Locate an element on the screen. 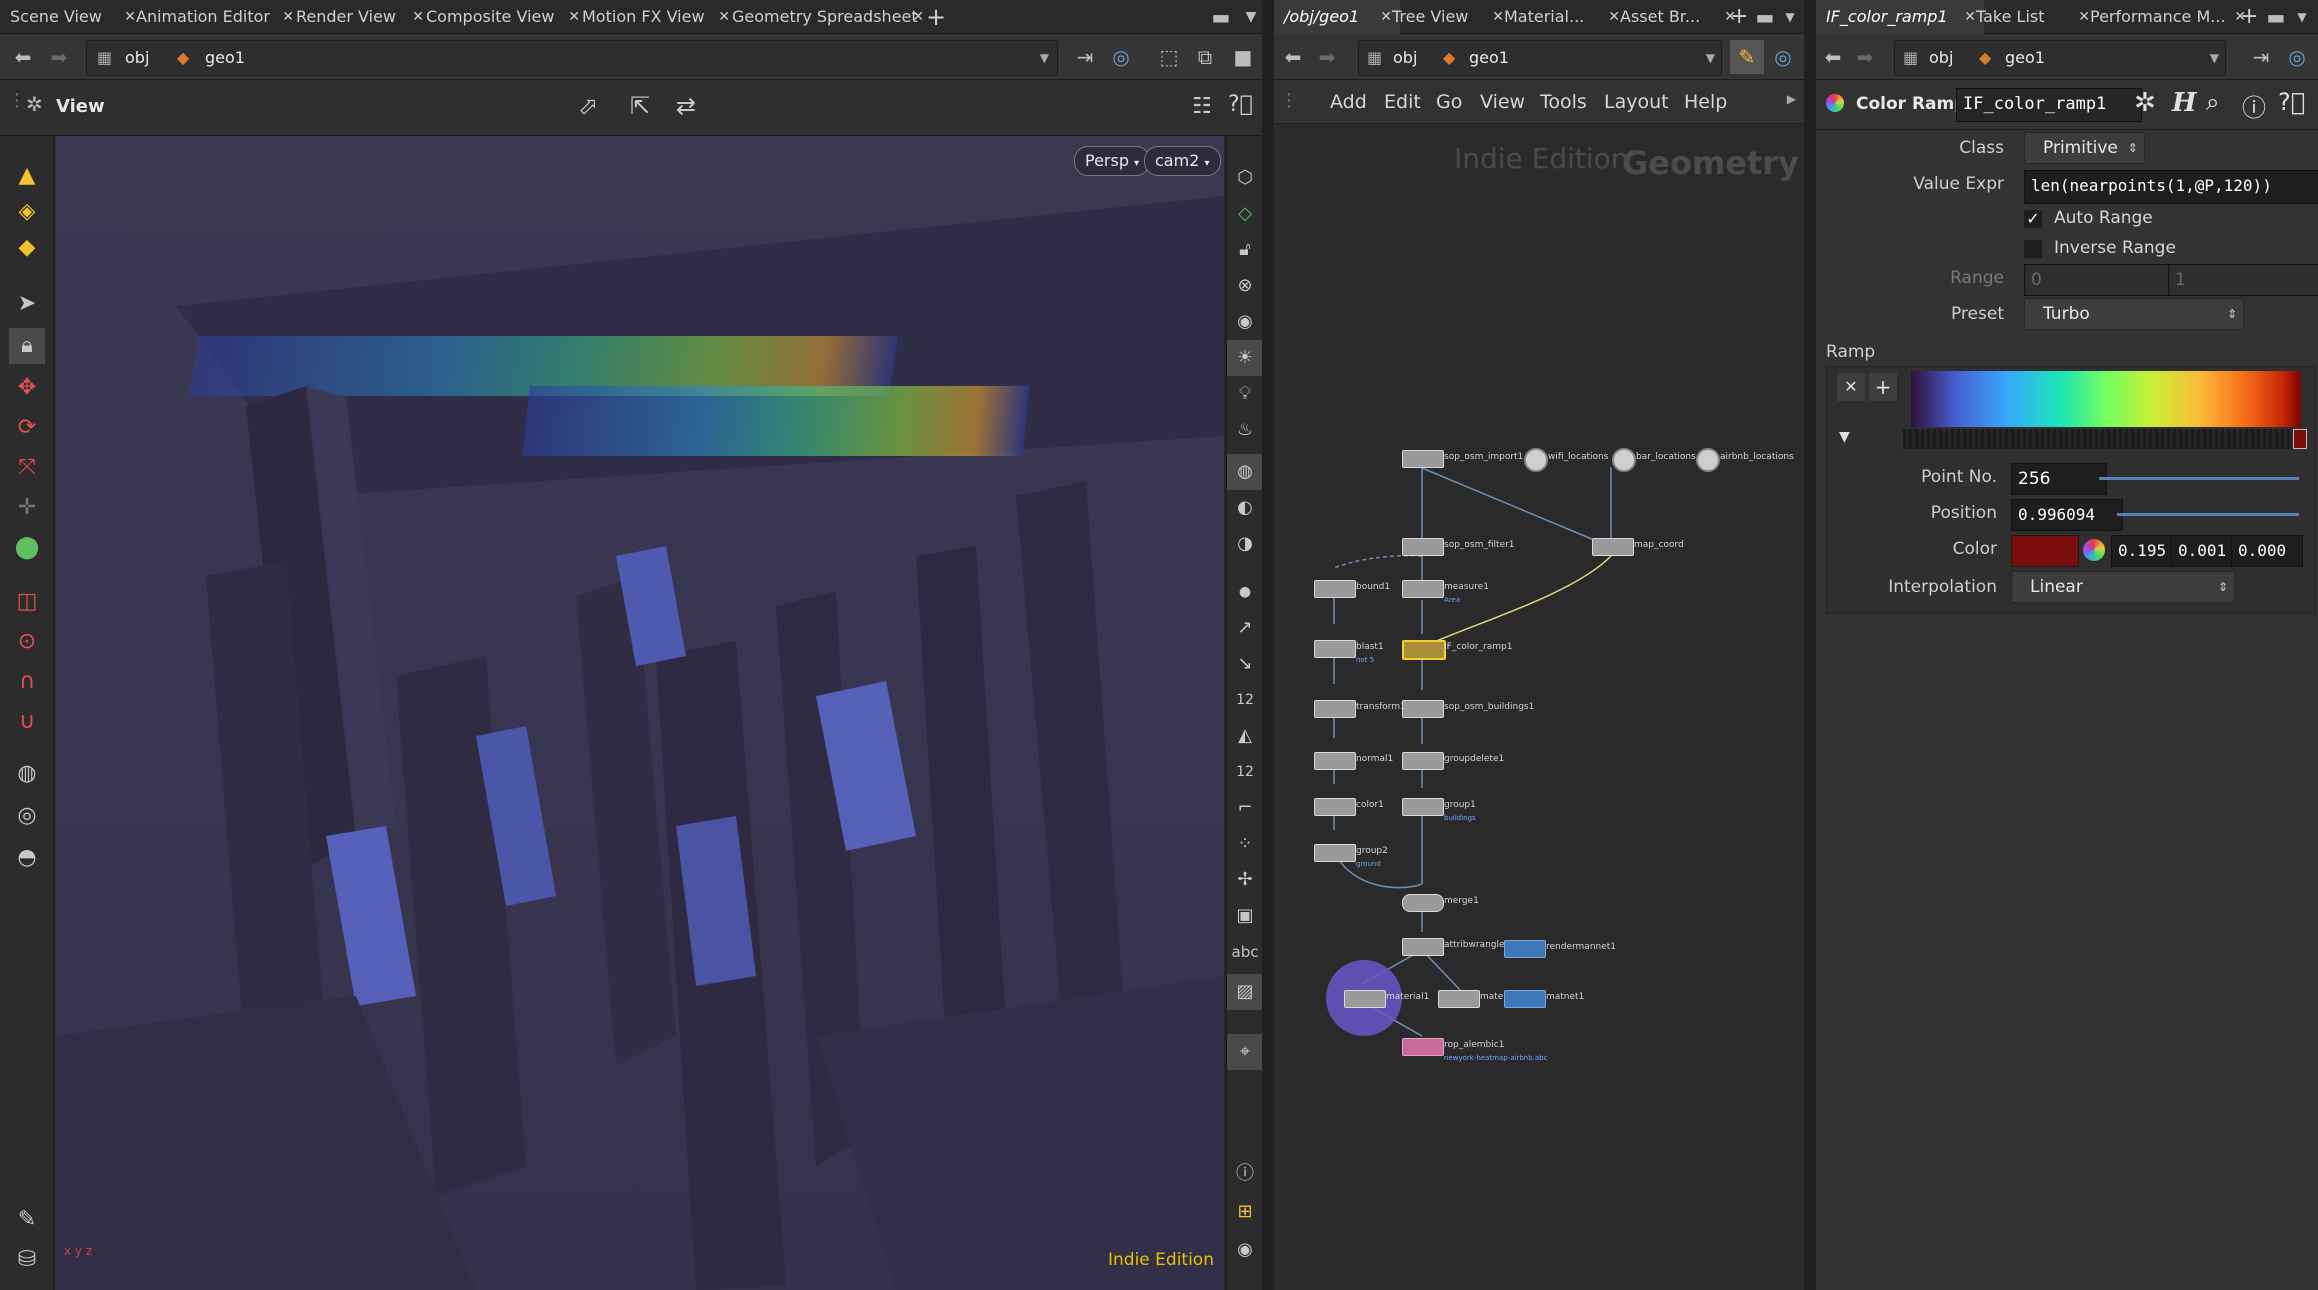  move-tool-icon: ✥ is located at coordinates (27, 388).